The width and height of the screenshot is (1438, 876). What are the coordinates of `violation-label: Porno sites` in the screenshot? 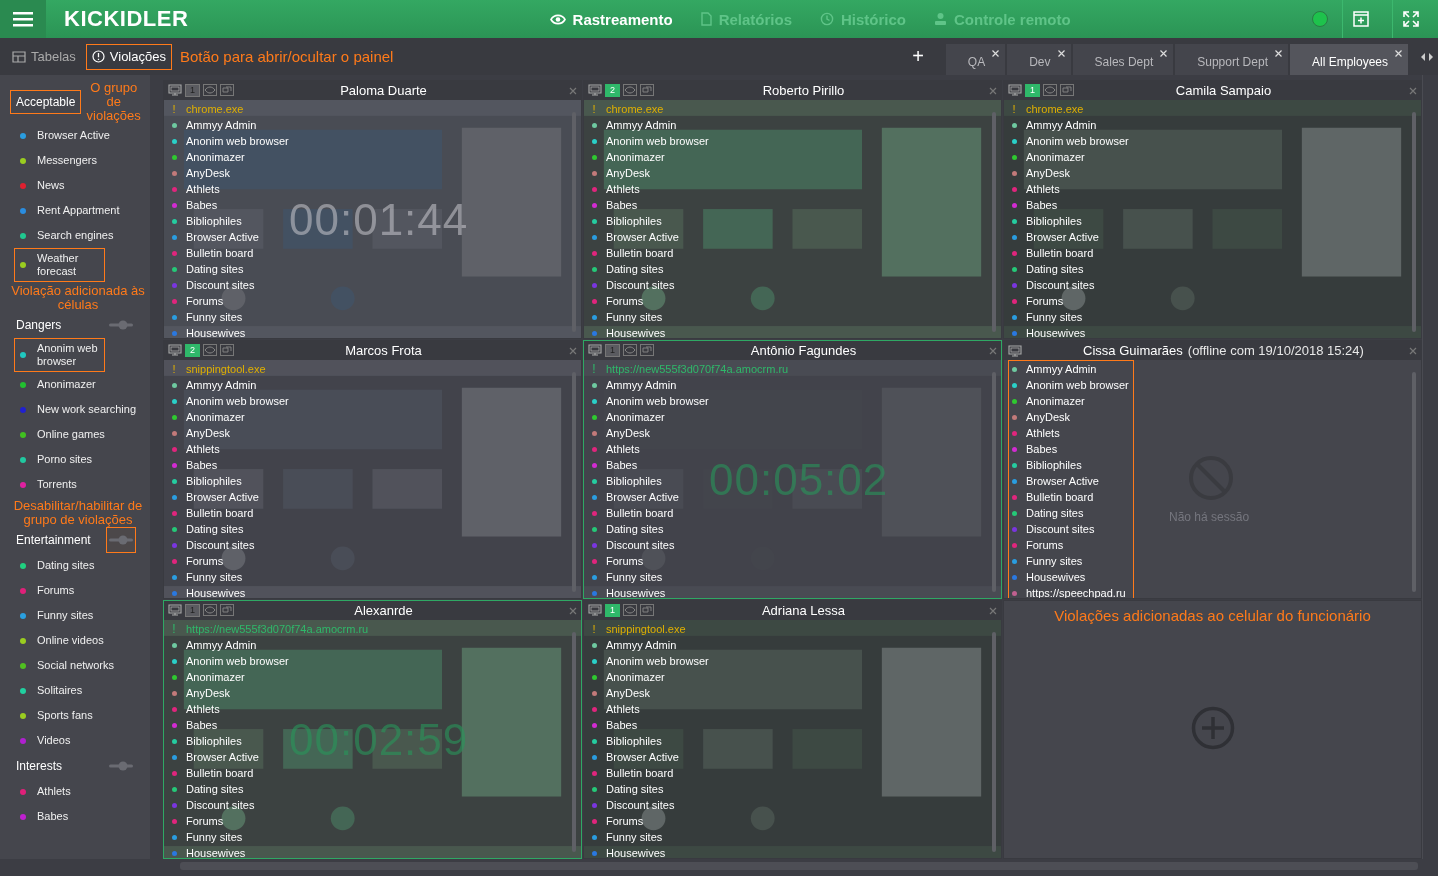 It's located at (65, 459).